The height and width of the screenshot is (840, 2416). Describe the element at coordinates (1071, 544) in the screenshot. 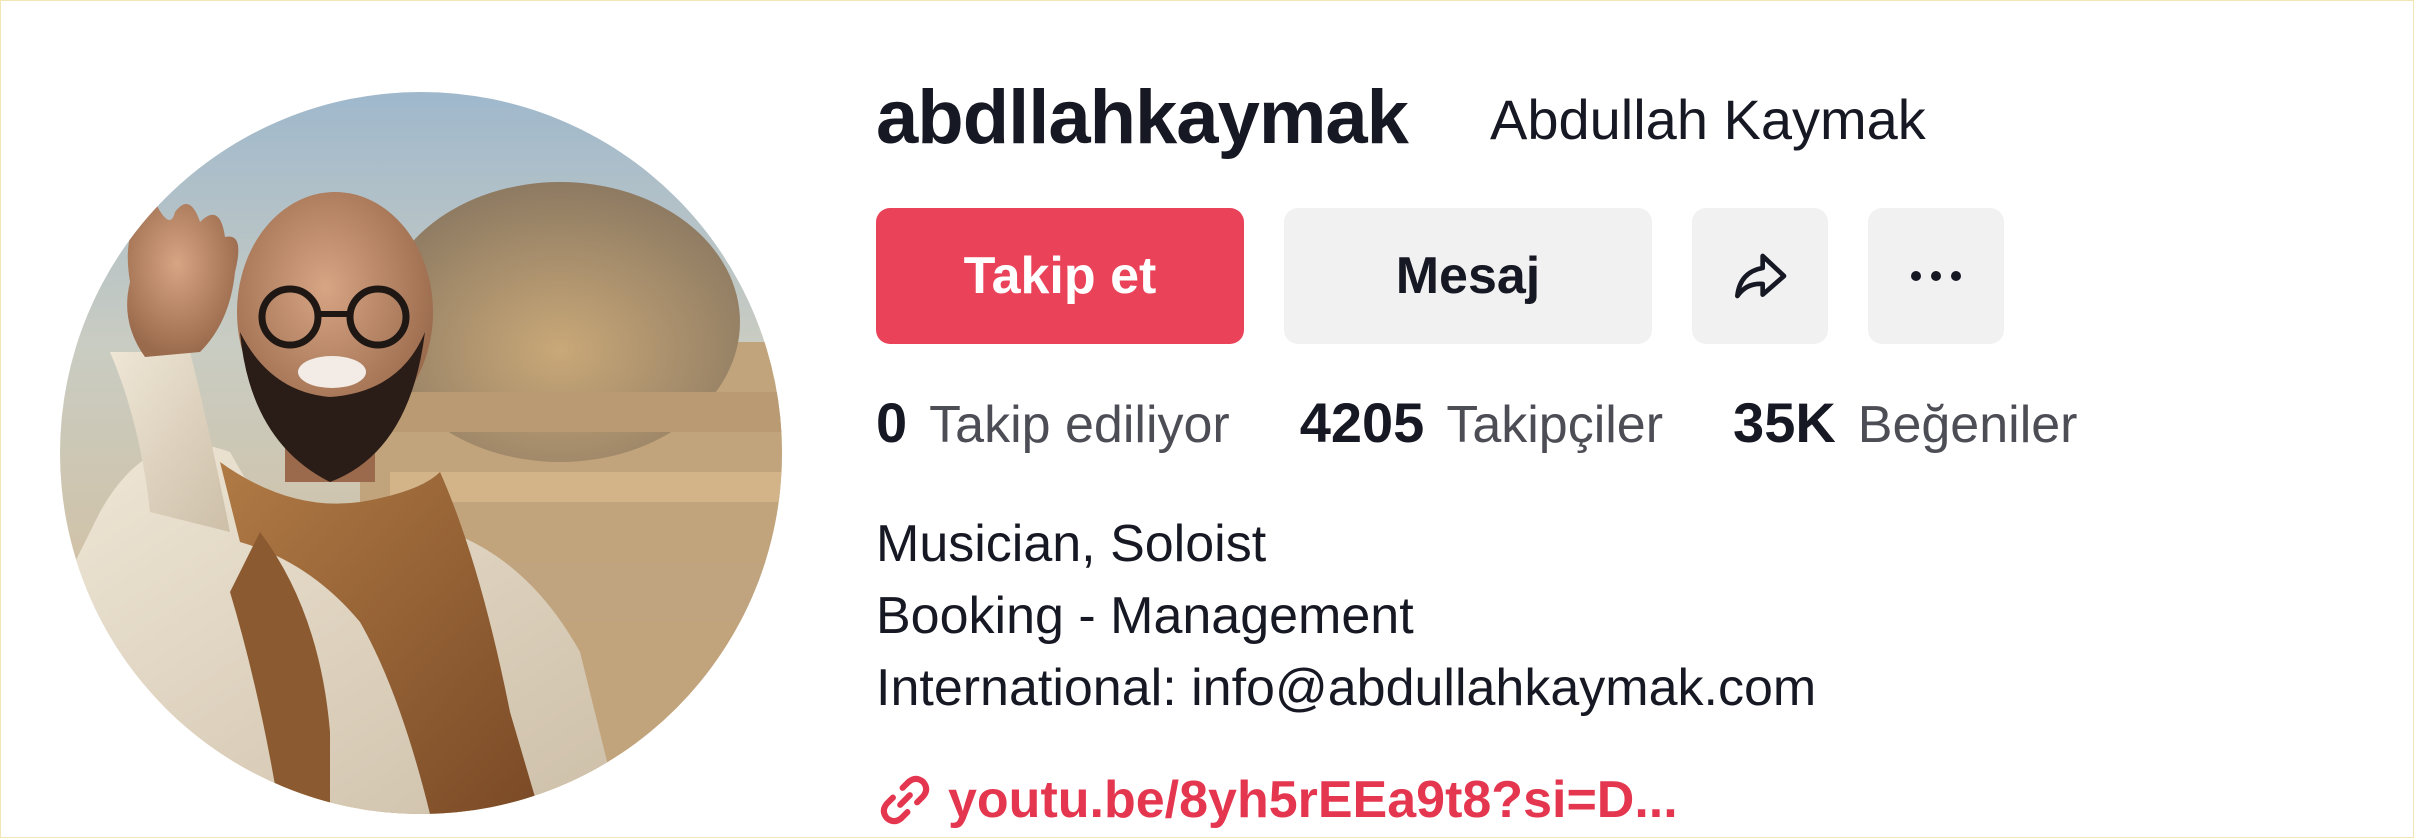

I see `bio-line: Musician, Soloist` at that location.